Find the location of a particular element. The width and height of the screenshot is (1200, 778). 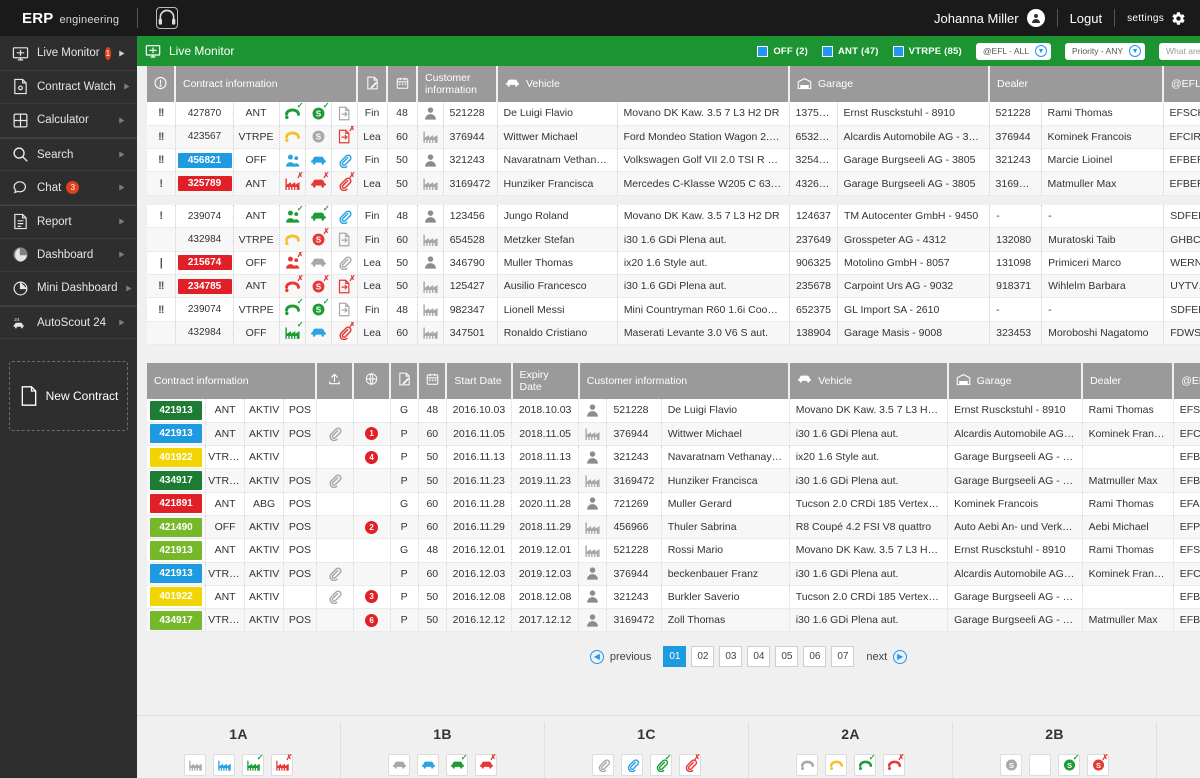

coin-icon: S is located at coordinates (1011, 765).